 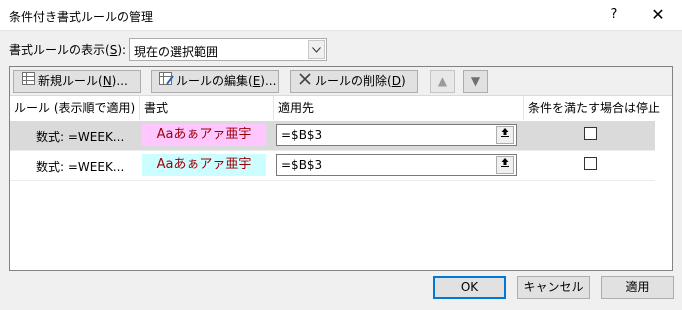 What do you see at coordinates (442, 81) in the screenshot?
I see `arrow-up-icon: ▲` at bounding box center [442, 81].